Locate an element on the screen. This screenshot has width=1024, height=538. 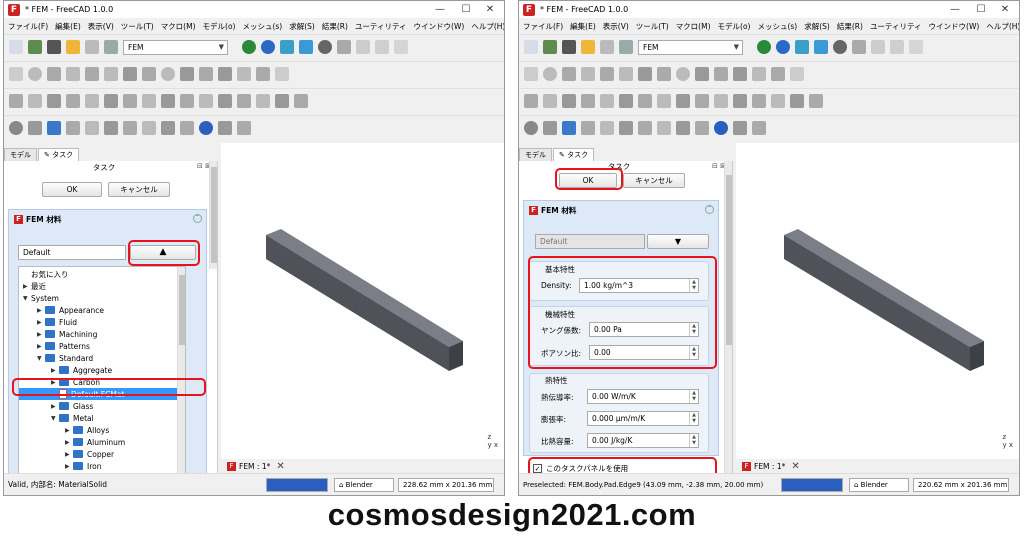
mesh-boundary-icon is located at coordinates (263, 101).